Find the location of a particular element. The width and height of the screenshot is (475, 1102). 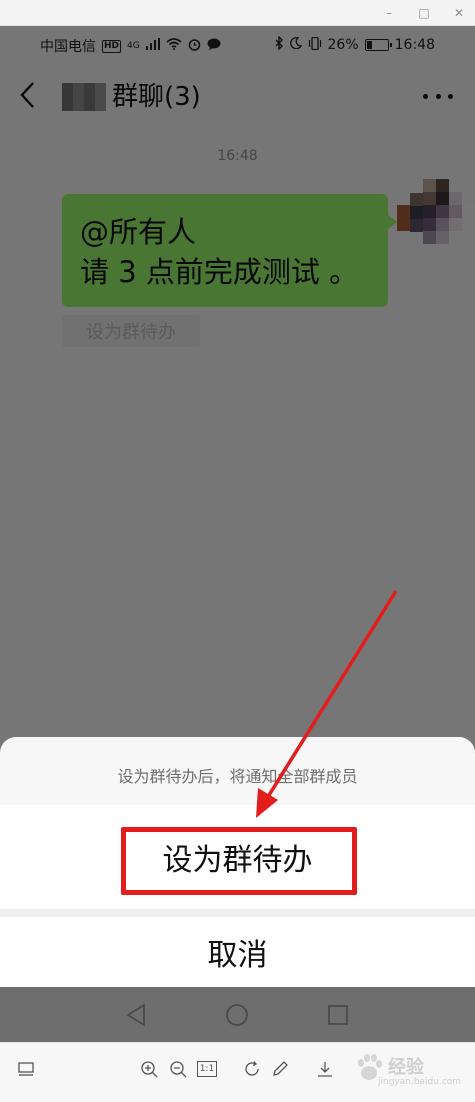

pencil-icon is located at coordinates (280, 1068).